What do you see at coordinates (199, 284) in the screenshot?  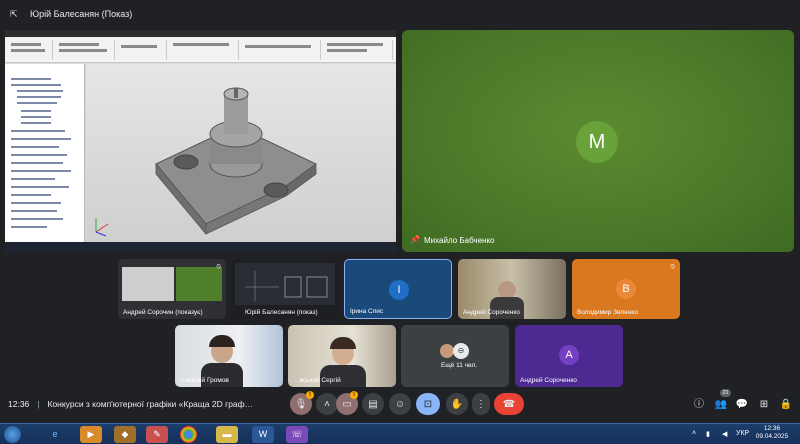 I see `tile-screen-preview-green` at bounding box center [199, 284].